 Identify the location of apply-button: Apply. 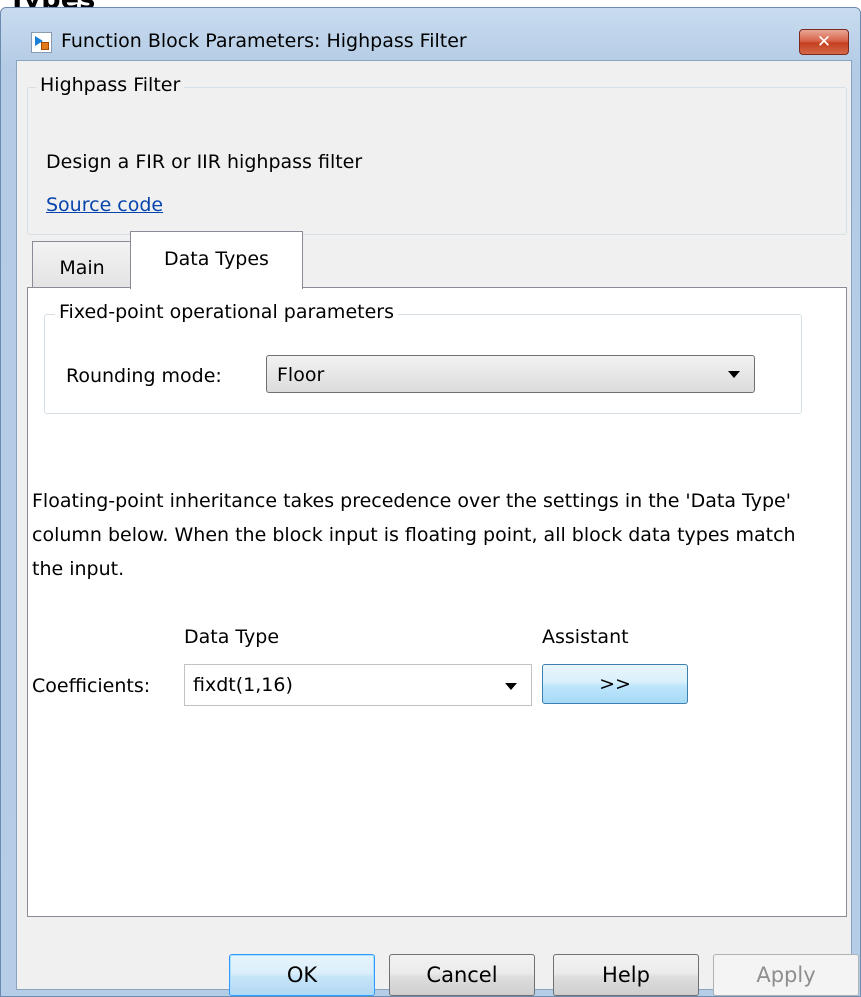
(786, 975).